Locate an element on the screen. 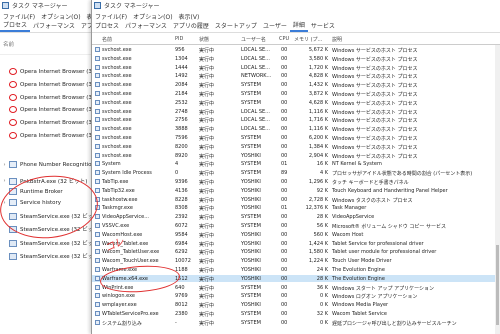 This screenshot has height=334, width=500. column-header: ユーザー名 is located at coordinates (253, 39).